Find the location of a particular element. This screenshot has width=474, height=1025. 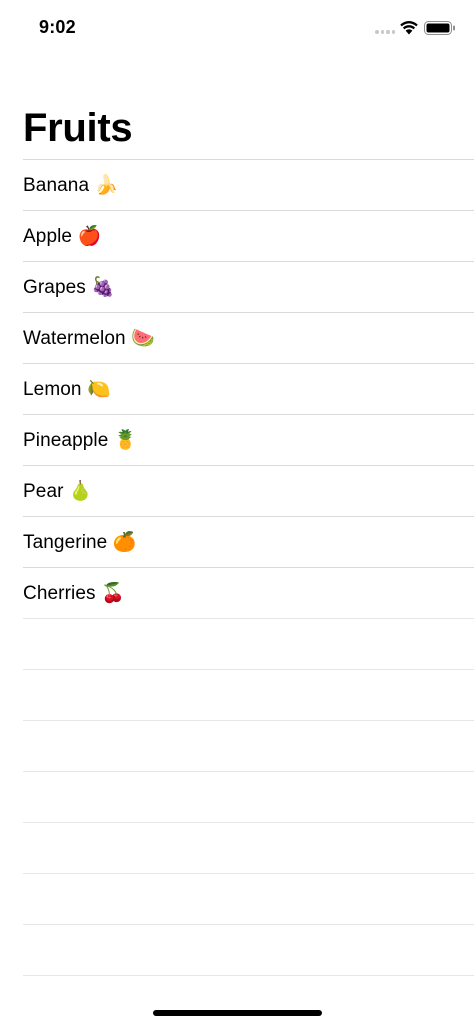

list-item-label: Lemon 🍋 is located at coordinates (67, 389).